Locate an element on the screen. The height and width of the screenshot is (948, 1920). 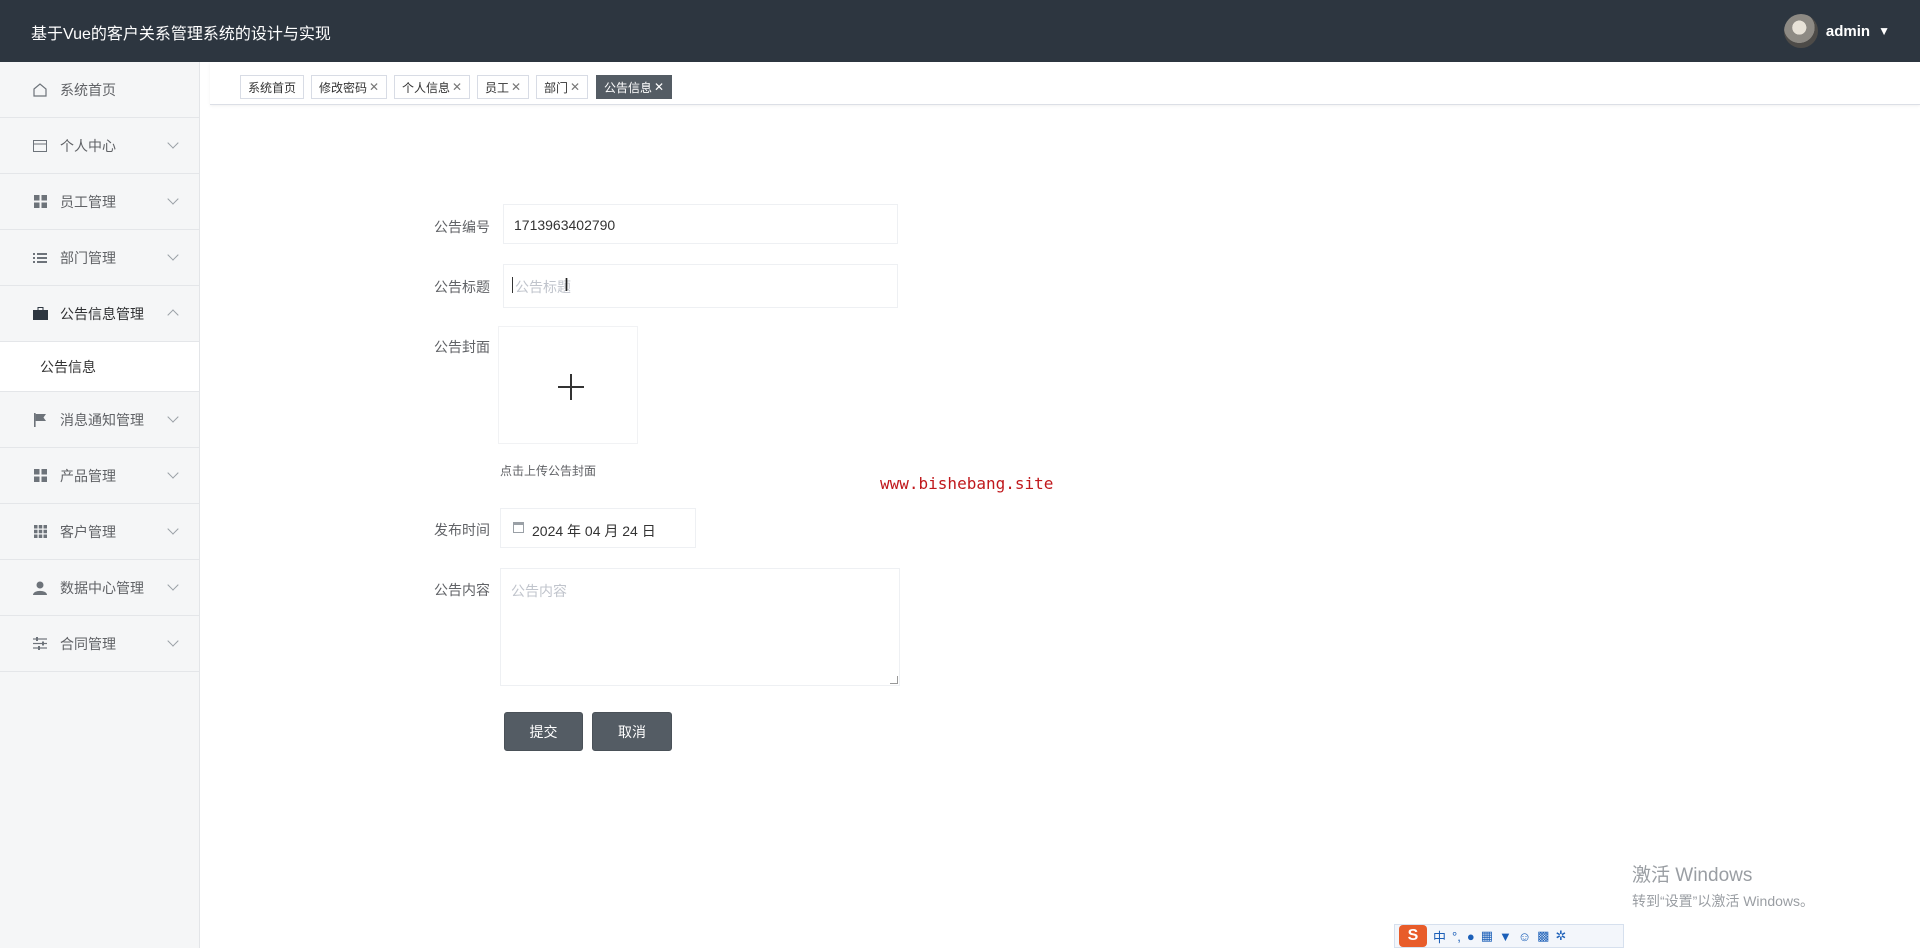
tab-home: 系统首页 is located at coordinates (272, 87).